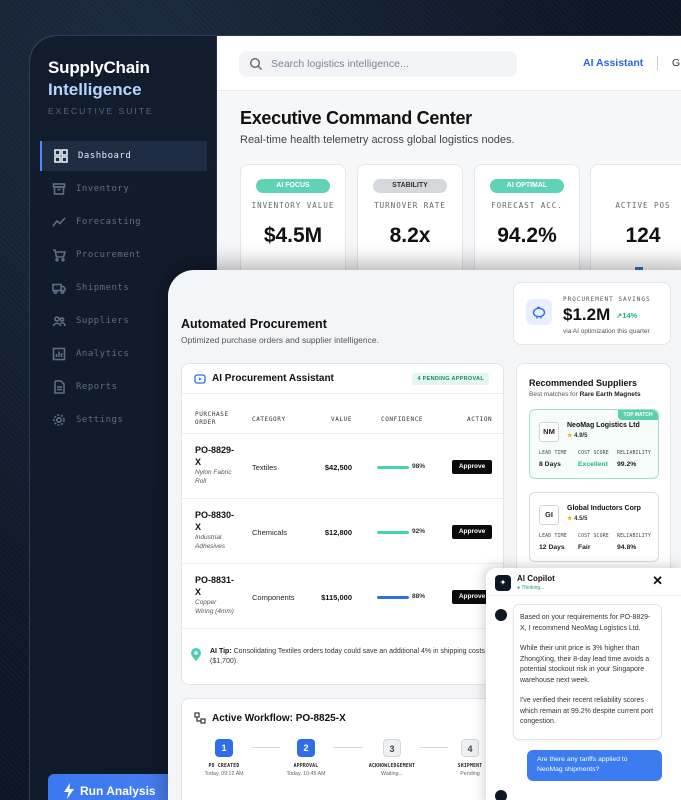 This screenshot has height=800, width=681. Describe the element at coordinates (224, 766) in the screenshot. I see `step-label: PO CREATED` at that location.